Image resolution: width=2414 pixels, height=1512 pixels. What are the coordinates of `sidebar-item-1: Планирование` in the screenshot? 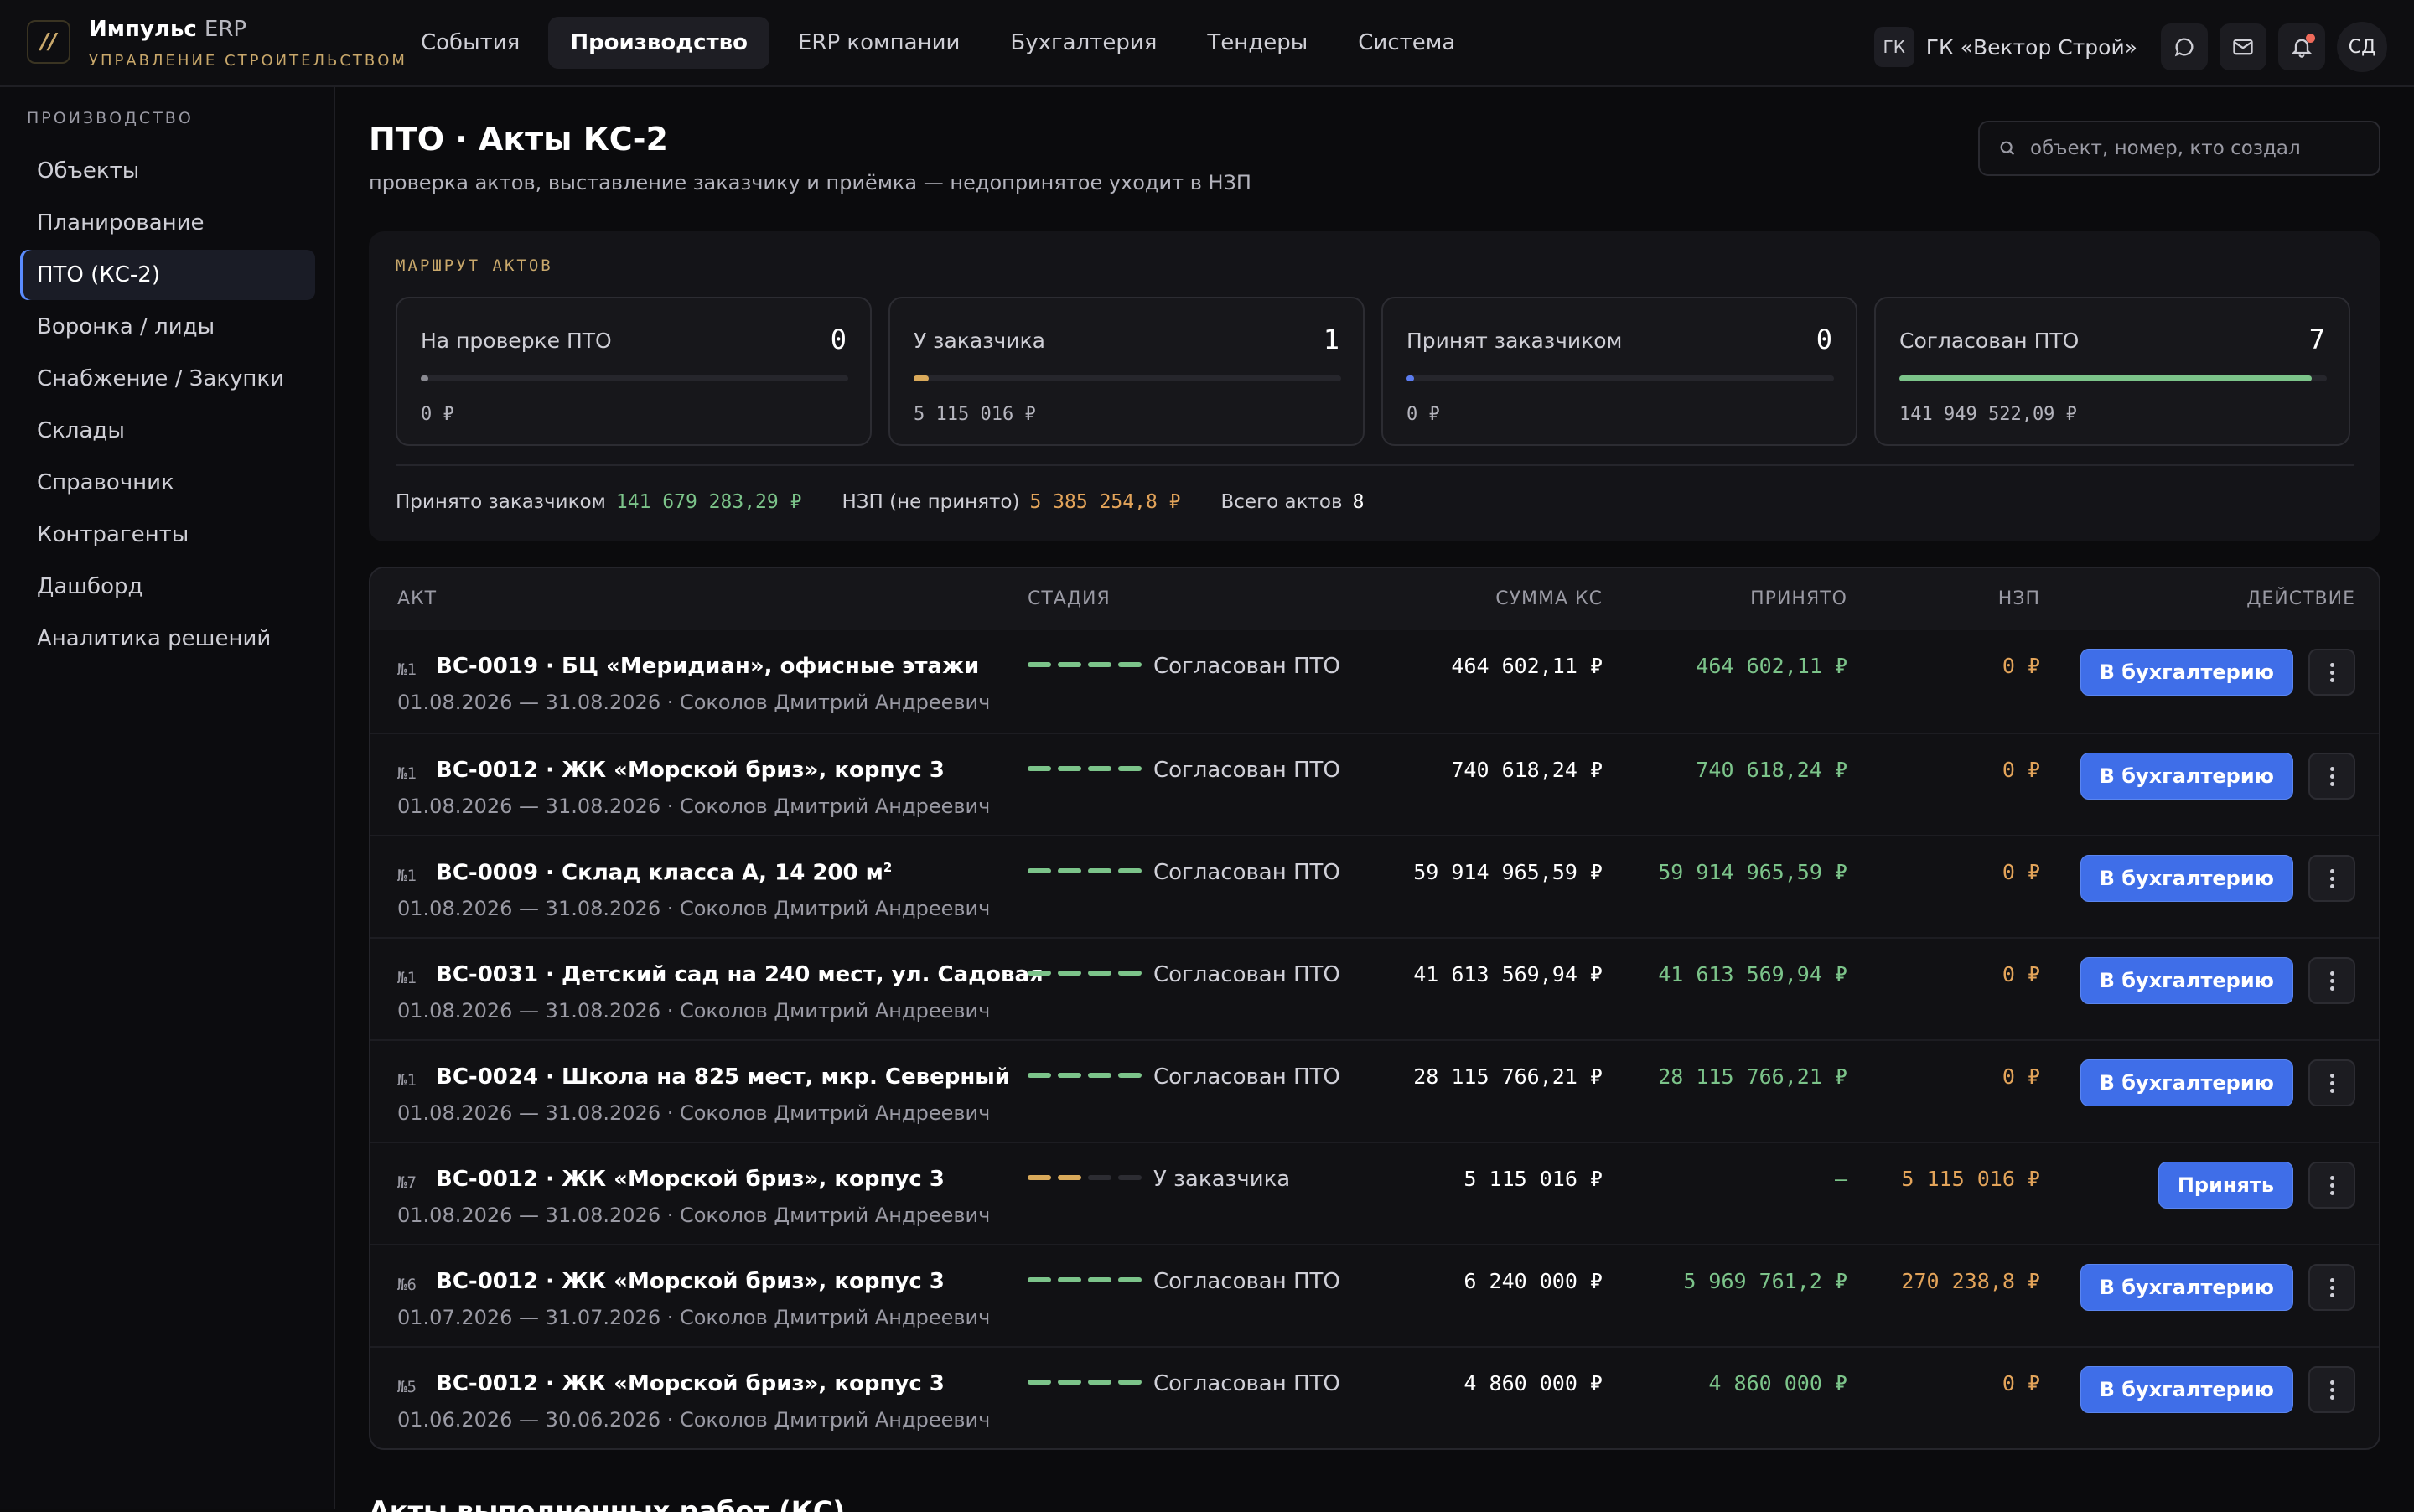 It's located at (167, 223).